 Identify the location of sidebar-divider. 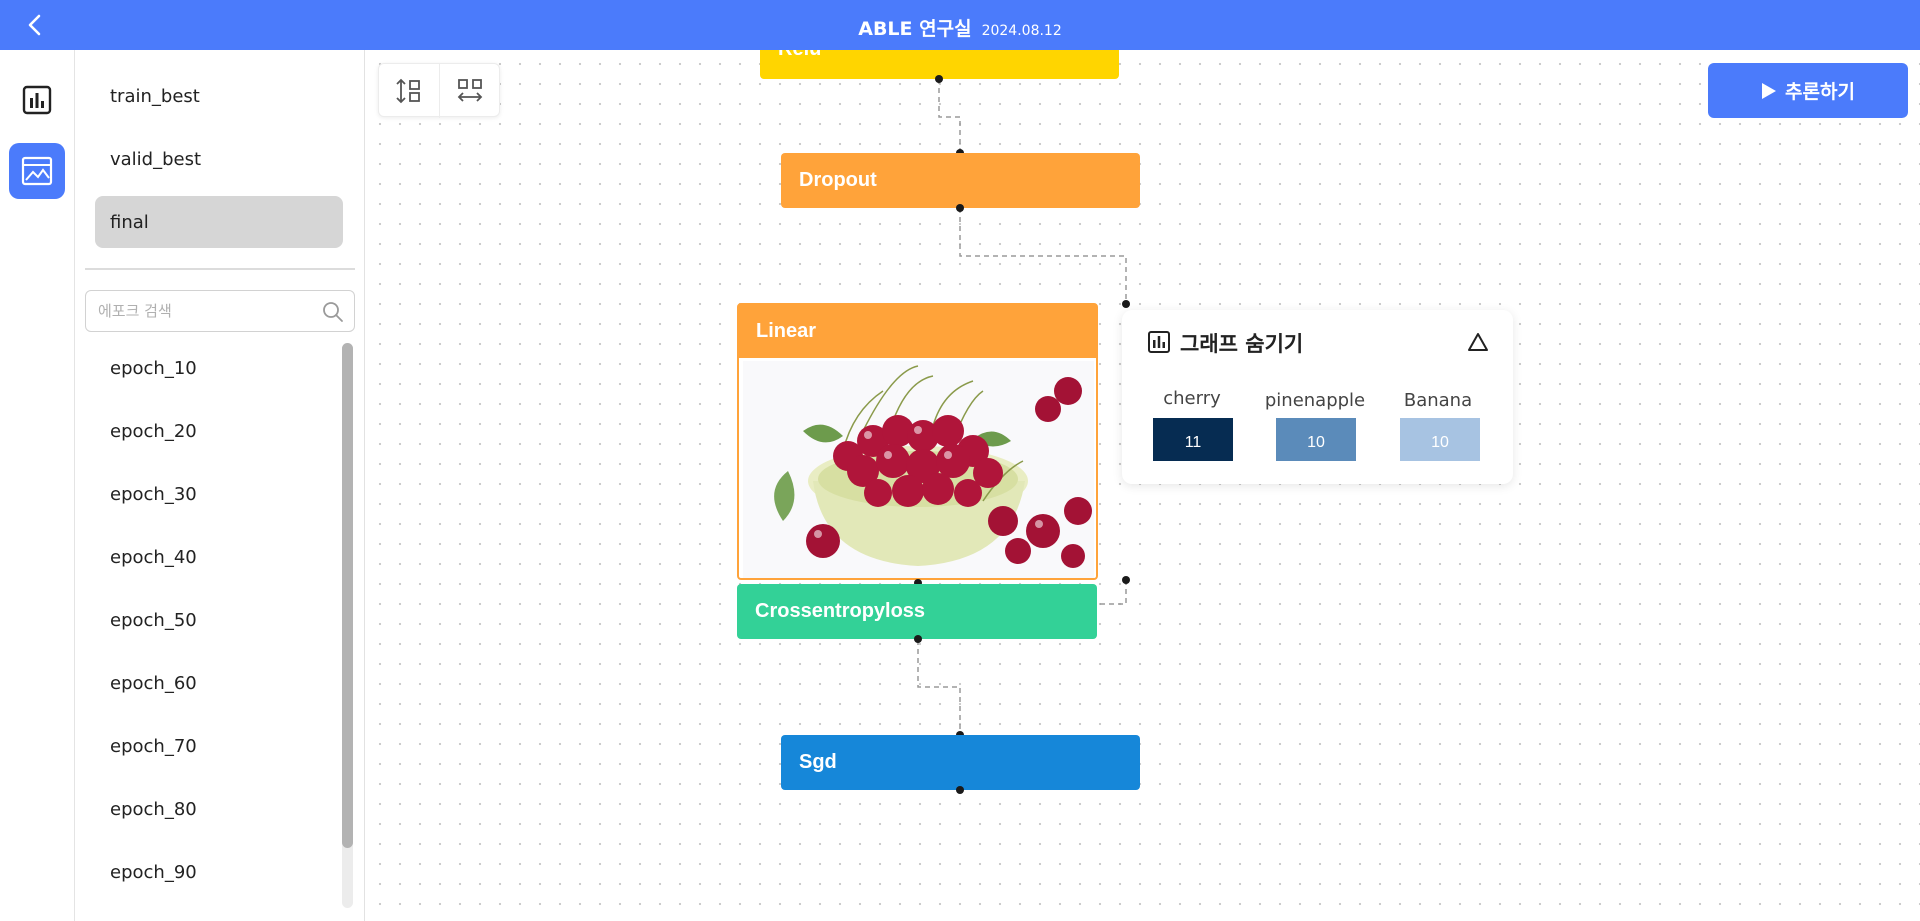
(220, 269).